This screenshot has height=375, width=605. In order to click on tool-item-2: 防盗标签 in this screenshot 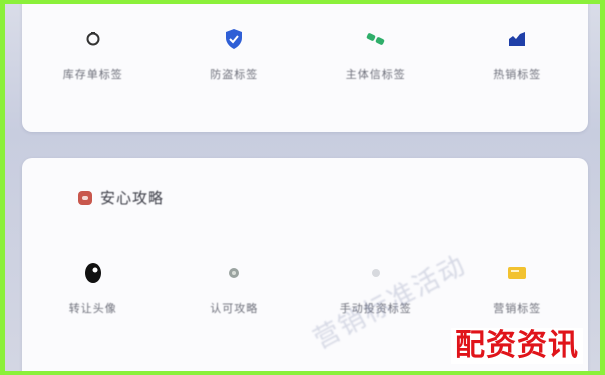, I will do `click(235, 54)`.